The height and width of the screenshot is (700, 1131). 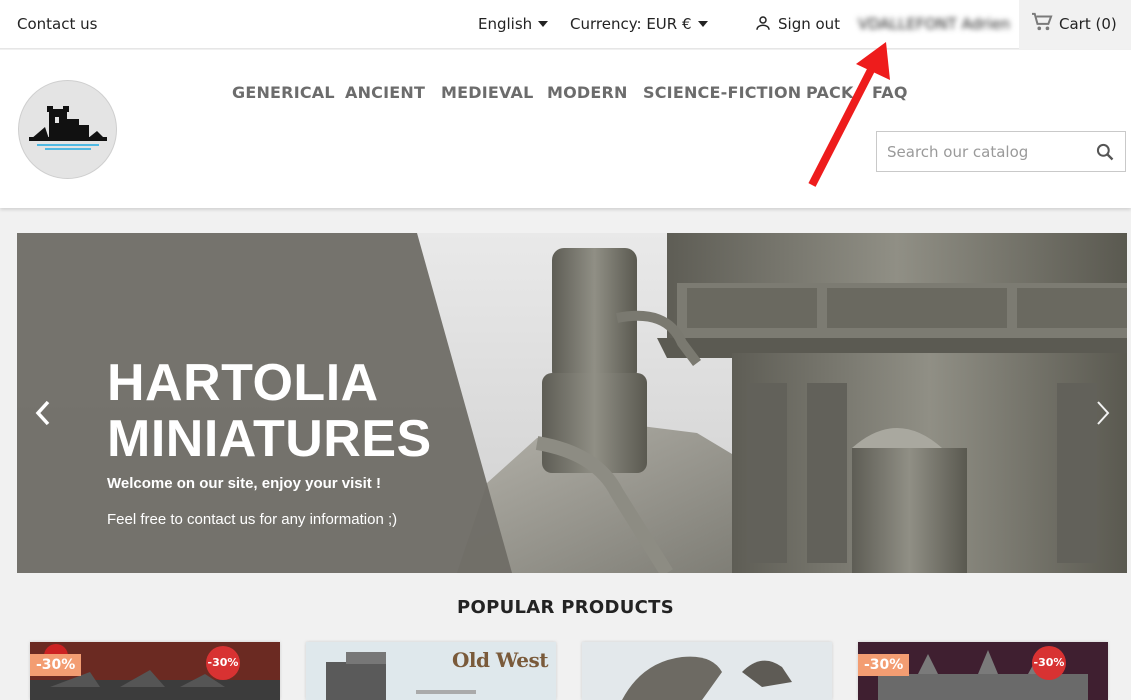 What do you see at coordinates (809, 24) in the screenshot?
I see `sign-out-label: Sign out` at bounding box center [809, 24].